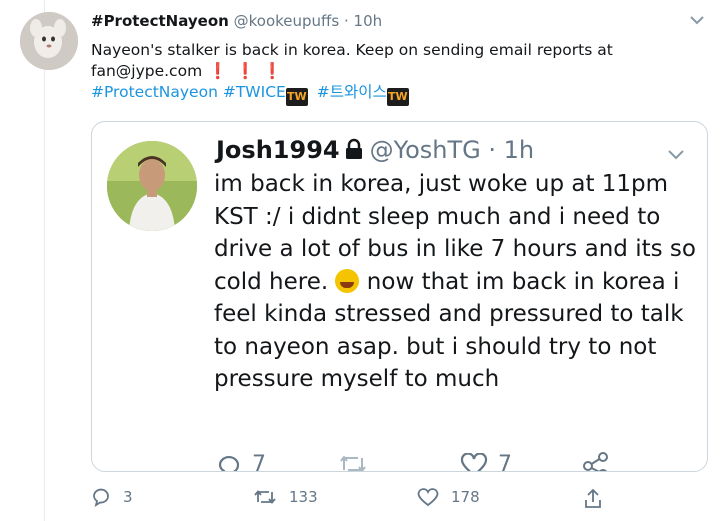  Describe the element at coordinates (303, 497) in the screenshot. I see `retweet-count: 133` at that location.